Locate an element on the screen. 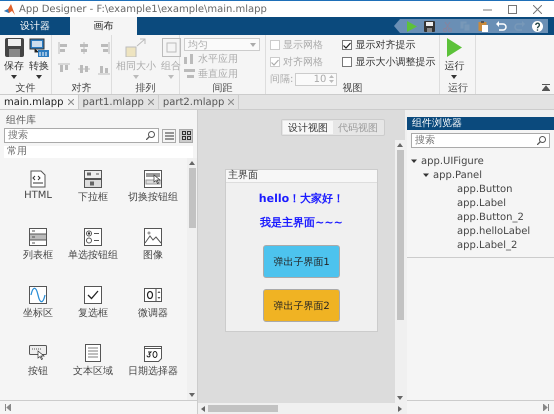 Image resolution: width=554 pixels, height=414 pixels. component-item: 按钮 is located at coordinates (38, 361).